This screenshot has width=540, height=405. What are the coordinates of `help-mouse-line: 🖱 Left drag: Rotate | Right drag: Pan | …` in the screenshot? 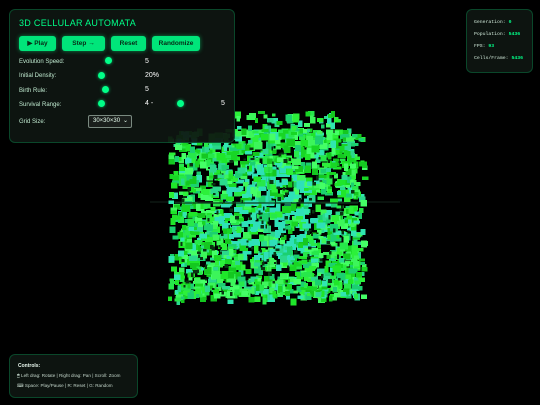 It's located at (69, 375).